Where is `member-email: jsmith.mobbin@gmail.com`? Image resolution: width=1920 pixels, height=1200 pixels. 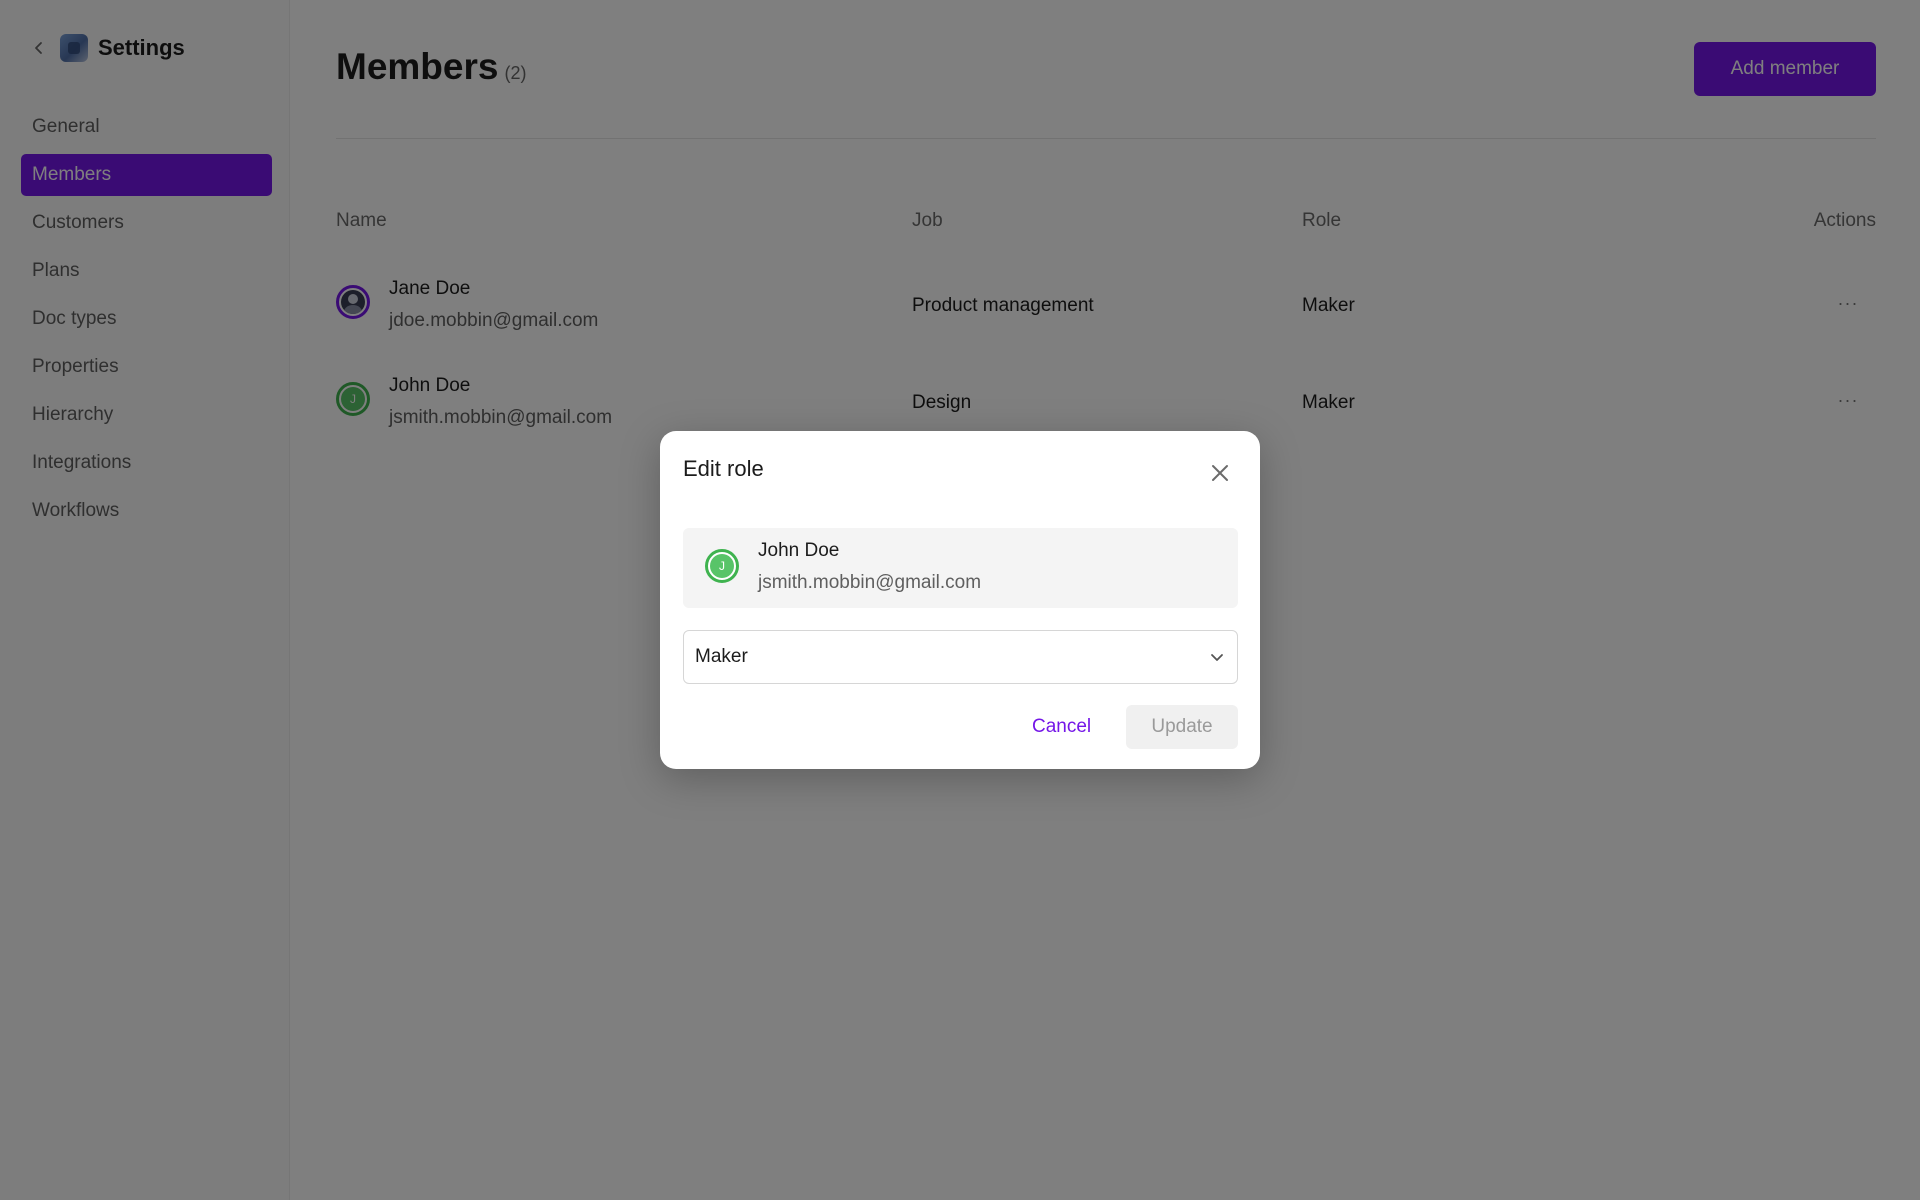
member-email: jsmith.mobbin@gmail.com is located at coordinates (870, 582).